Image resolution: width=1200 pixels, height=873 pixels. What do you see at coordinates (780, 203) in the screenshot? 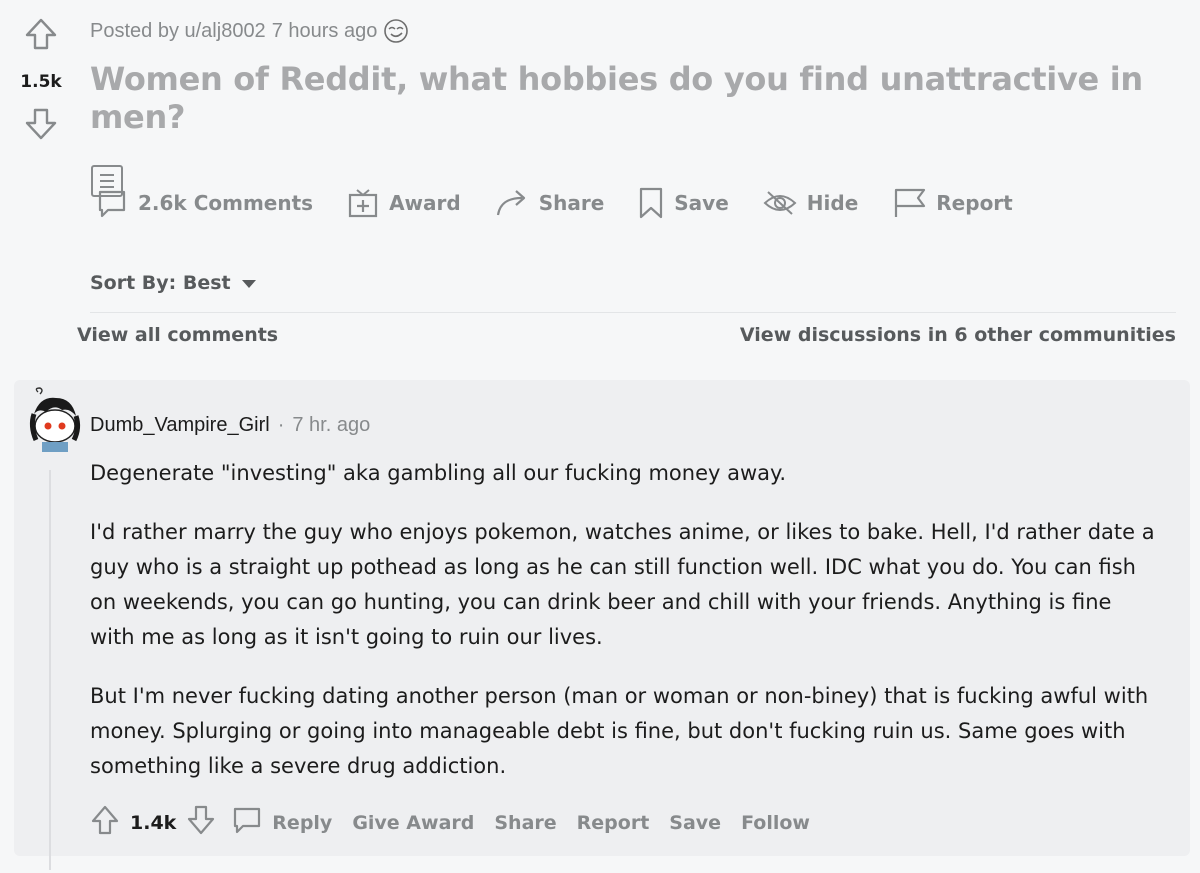
I see `eye-slash-icon` at bounding box center [780, 203].